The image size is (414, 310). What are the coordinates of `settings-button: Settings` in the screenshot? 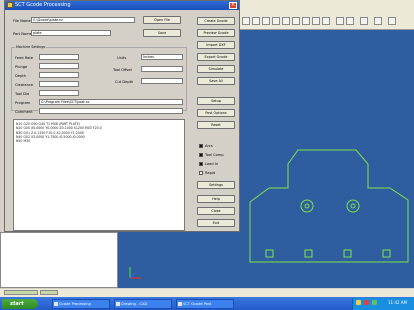 It's located at (216, 185).